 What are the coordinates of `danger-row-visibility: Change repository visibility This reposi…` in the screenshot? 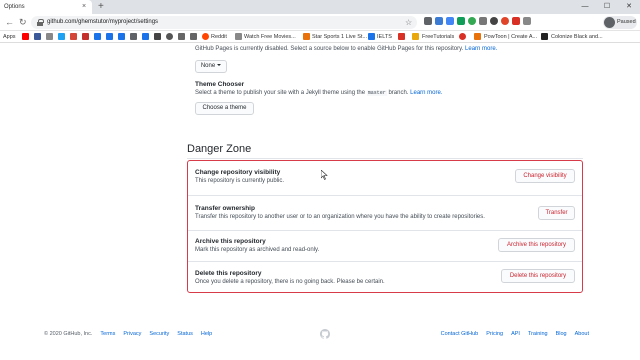 It's located at (385, 178).